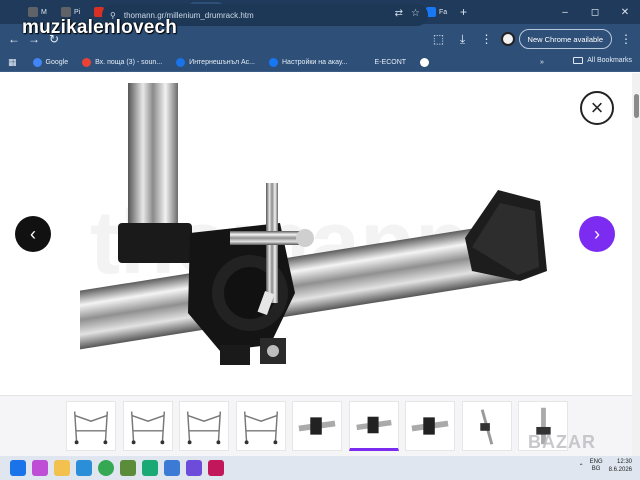 This screenshot has width=640, height=480. Describe the element at coordinates (609, 60) in the screenshot. I see `all-bookmarks-label: All Bookmarks` at that location.